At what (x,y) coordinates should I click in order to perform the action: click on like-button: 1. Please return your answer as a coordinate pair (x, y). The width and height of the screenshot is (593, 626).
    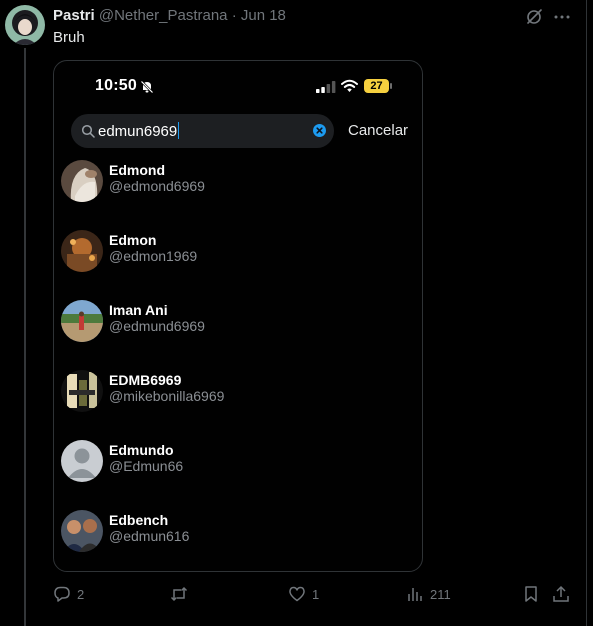
    Looking at the image, I should click on (303, 594).